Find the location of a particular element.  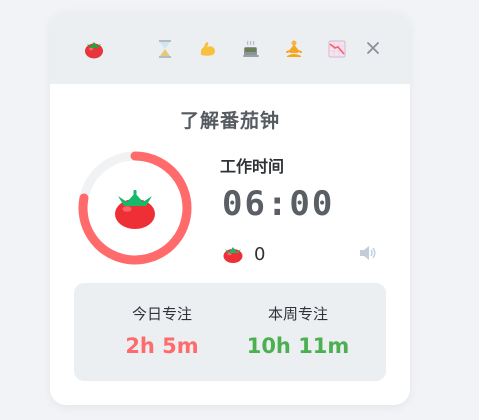

pomodoro-count: 0 is located at coordinates (260, 254).